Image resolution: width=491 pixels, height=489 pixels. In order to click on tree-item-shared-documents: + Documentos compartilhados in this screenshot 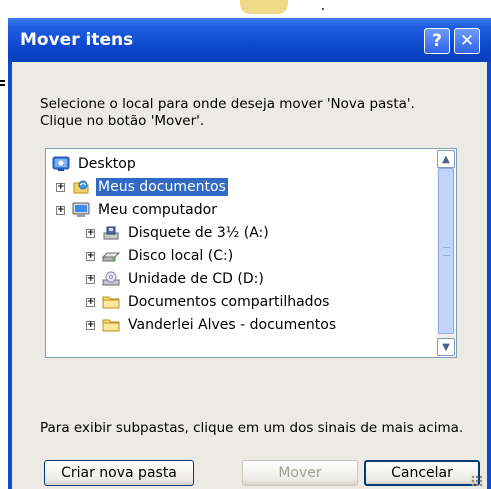, I will do `click(208, 302)`.